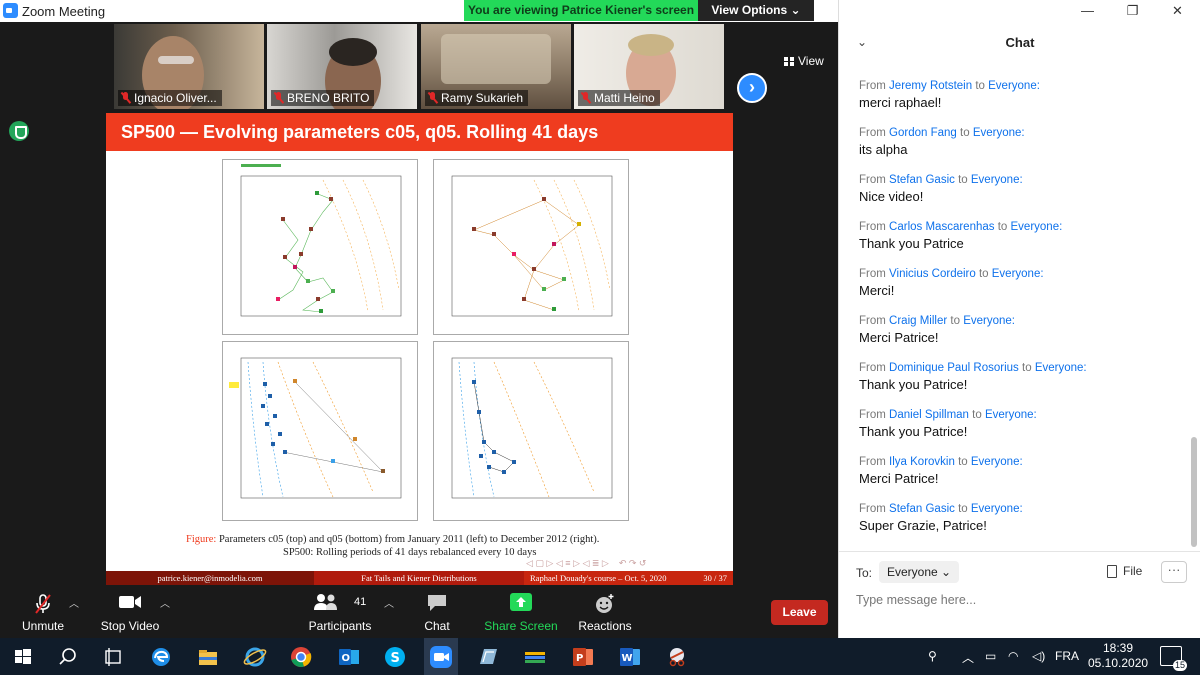 The width and height of the screenshot is (1200, 675). What do you see at coordinates (932, 656) in the screenshot?
I see `people-icon: ⚲` at bounding box center [932, 656].